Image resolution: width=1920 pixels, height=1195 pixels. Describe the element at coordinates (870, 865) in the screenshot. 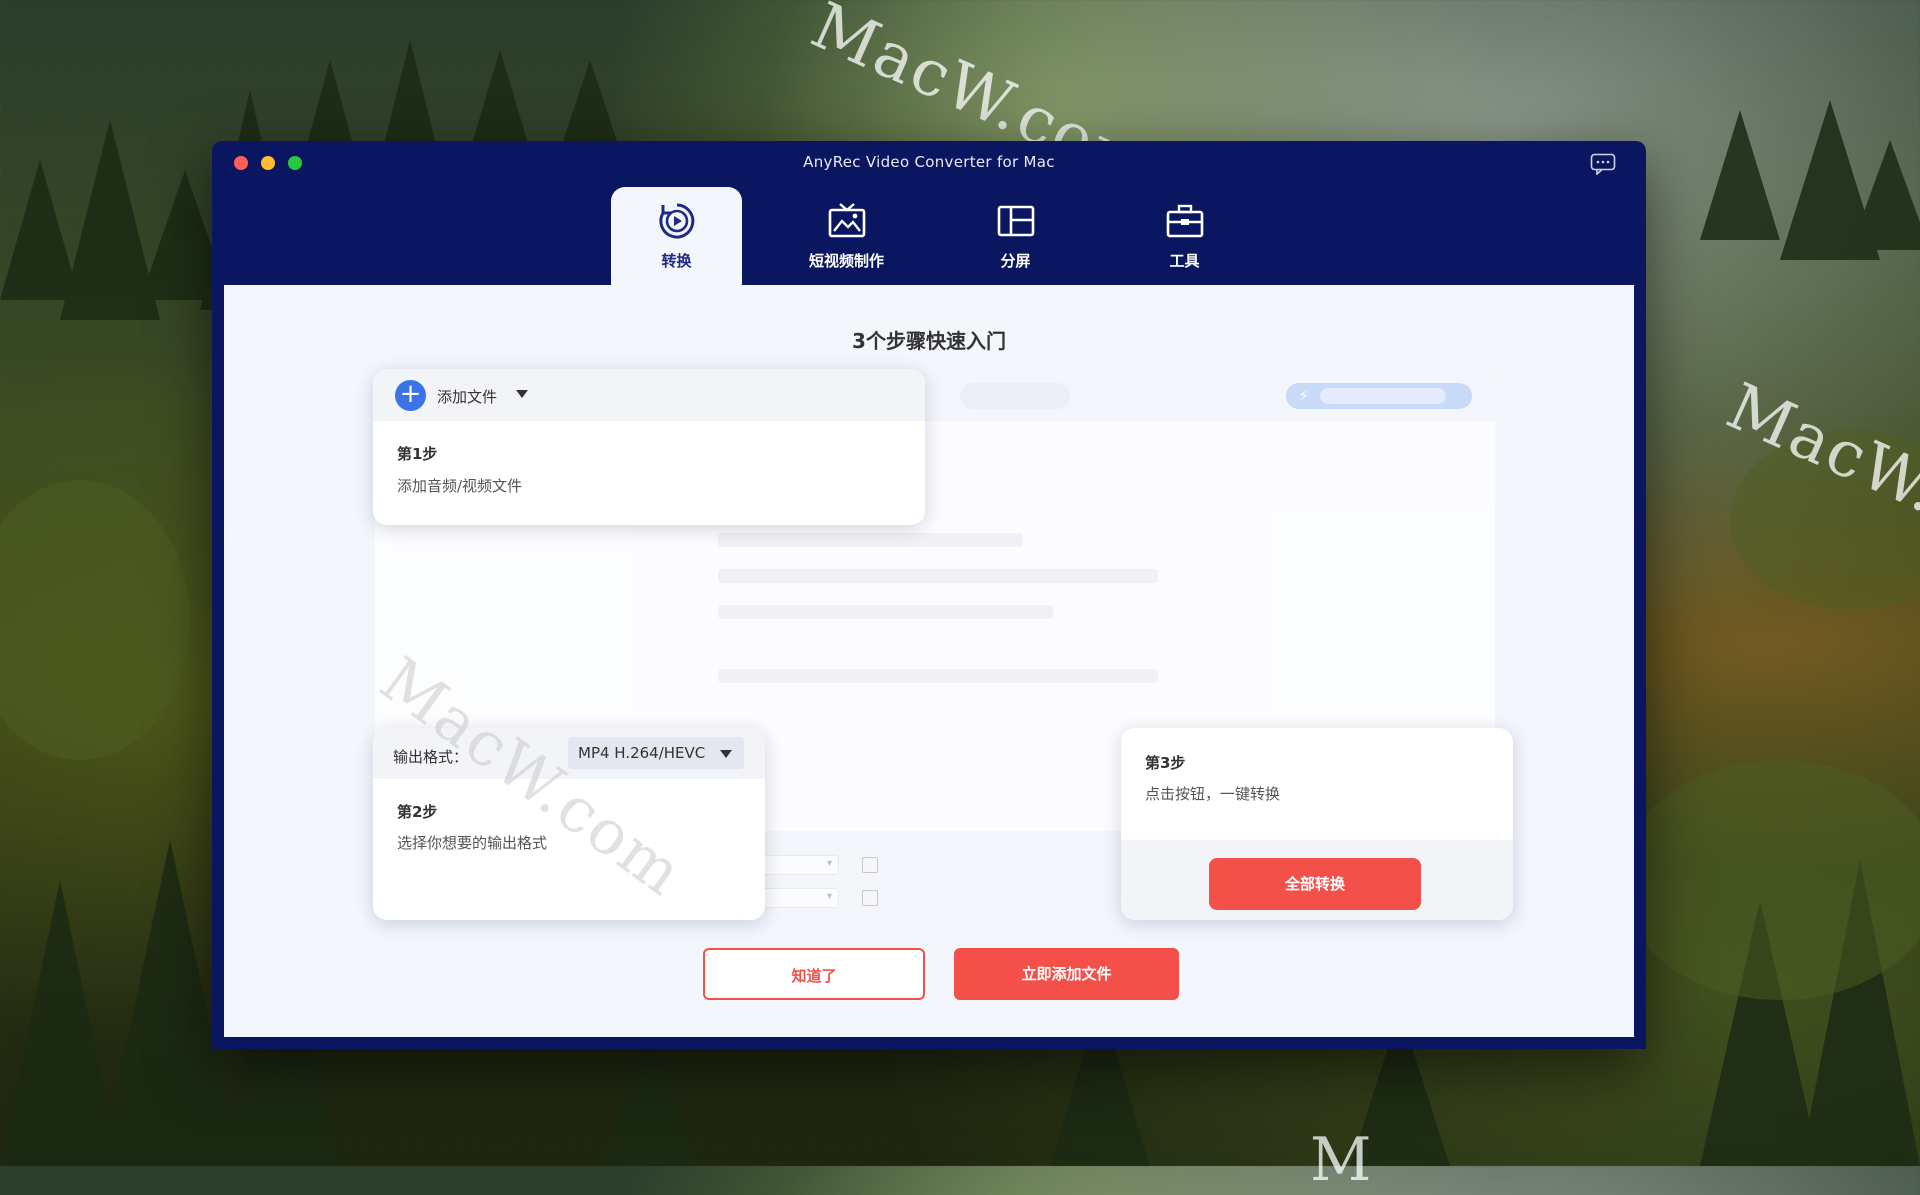

I see `settings-icon` at that location.